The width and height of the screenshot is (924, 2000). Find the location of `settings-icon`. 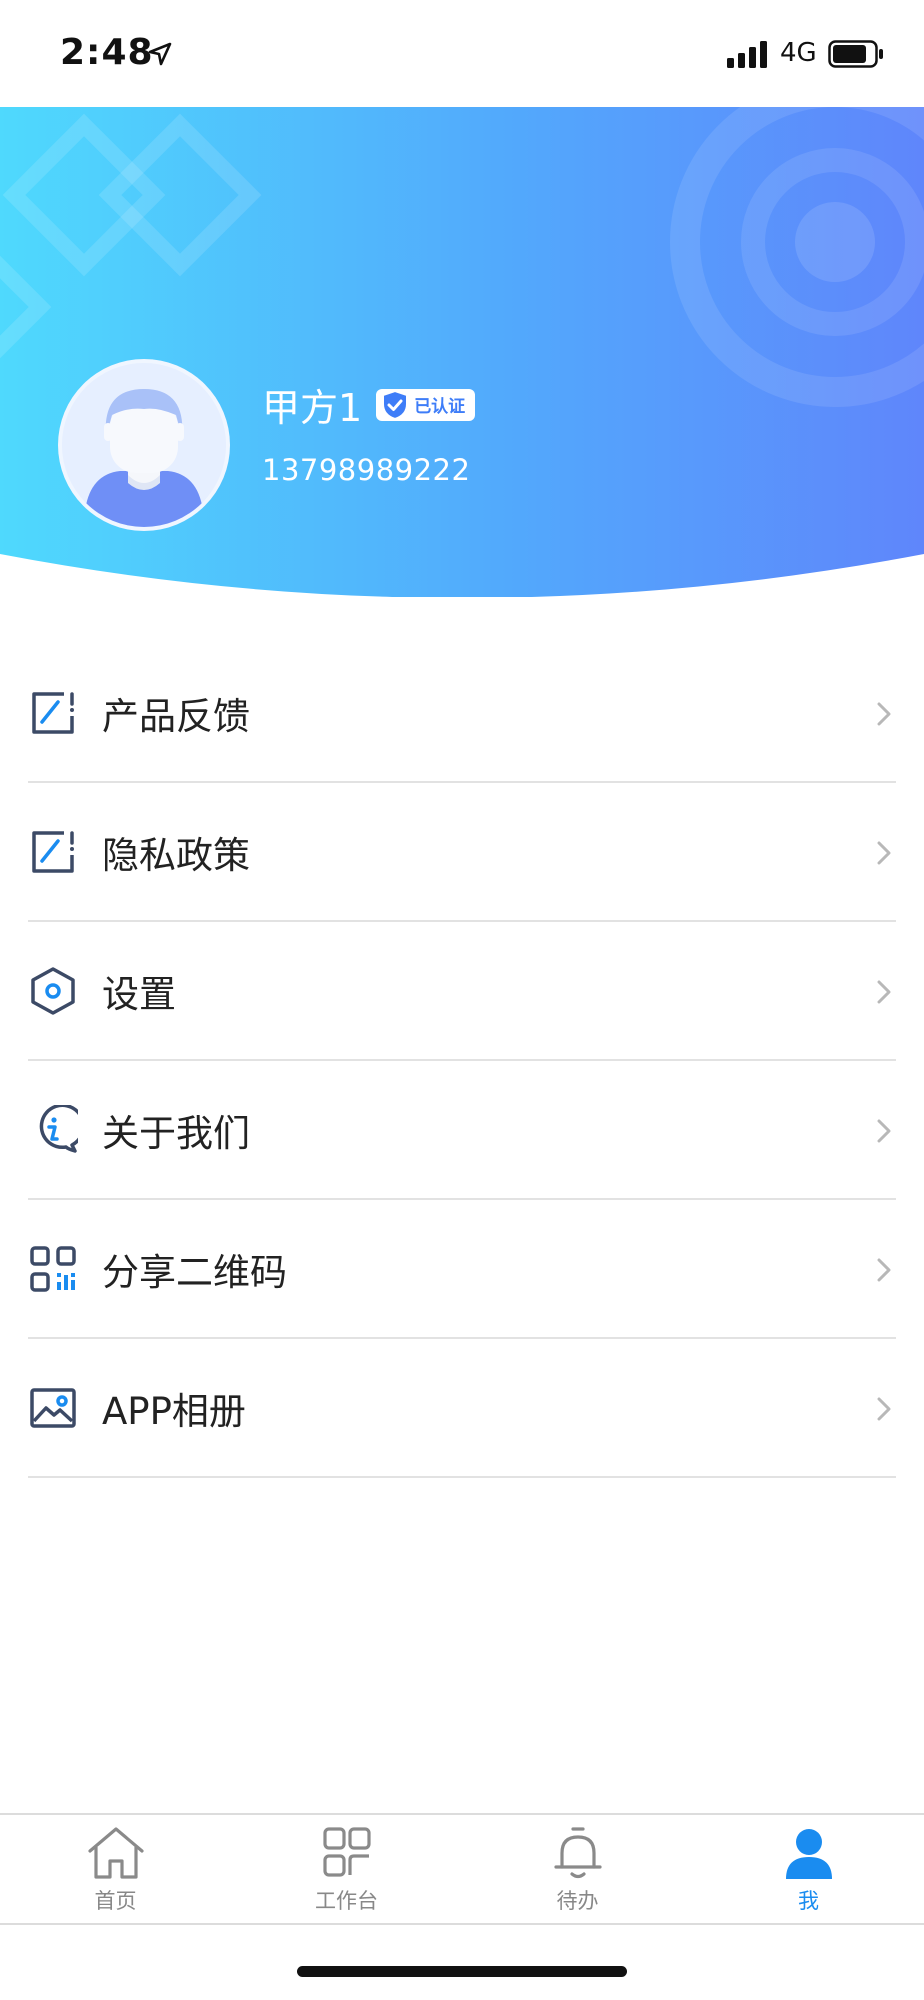

settings-icon is located at coordinates (53, 990).